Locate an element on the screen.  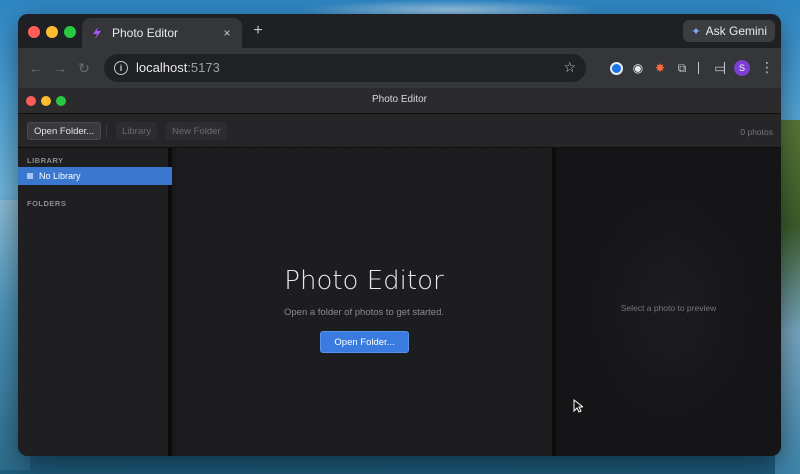
browser-toolbar: ← → ↻ i localhost:5173 ☆ ◉ ✸ ⧉ ▭ S ⋮ is located at coordinates (399, 68).